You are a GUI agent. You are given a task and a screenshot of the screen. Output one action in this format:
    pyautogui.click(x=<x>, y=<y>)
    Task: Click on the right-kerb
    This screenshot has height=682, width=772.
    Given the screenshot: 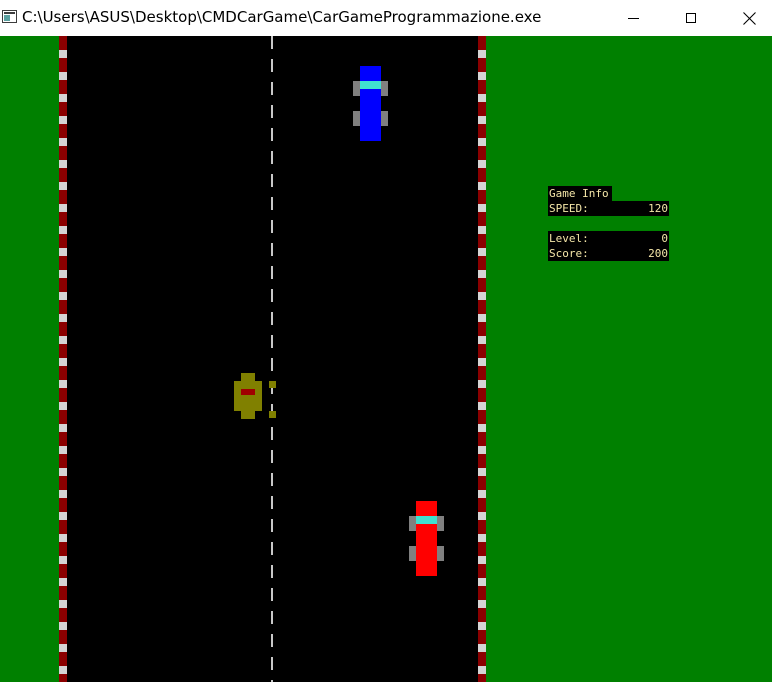 What is the action you would take?
    pyautogui.click(x=482, y=359)
    